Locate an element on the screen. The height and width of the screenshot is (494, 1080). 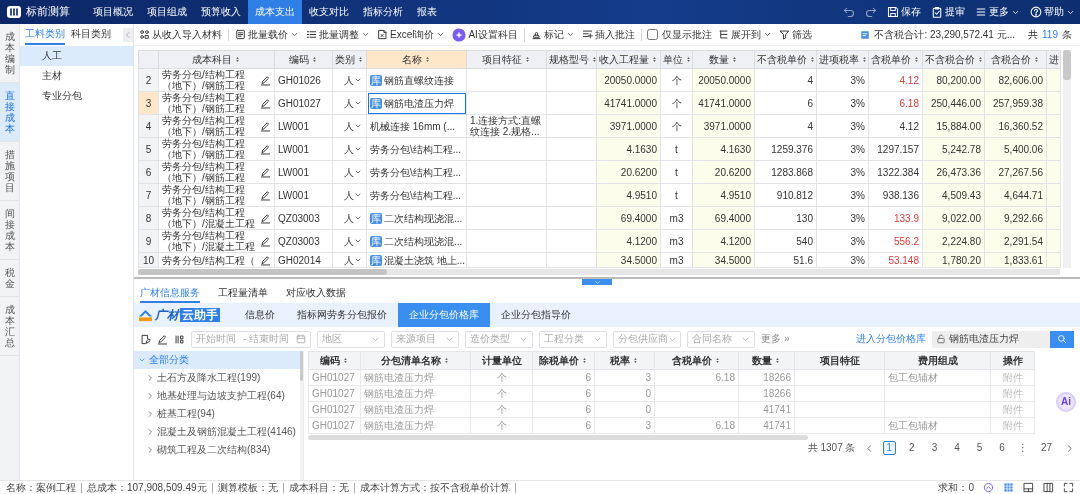
search-field: 钢筋电渣压力焊 is located at coordinates (991, 339).